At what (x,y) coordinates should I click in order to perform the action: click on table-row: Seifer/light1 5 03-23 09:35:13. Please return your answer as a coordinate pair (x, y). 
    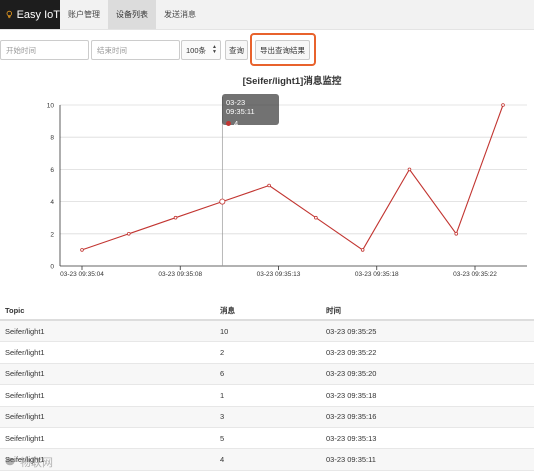
    Looking at the image, I should click on (267, 438).